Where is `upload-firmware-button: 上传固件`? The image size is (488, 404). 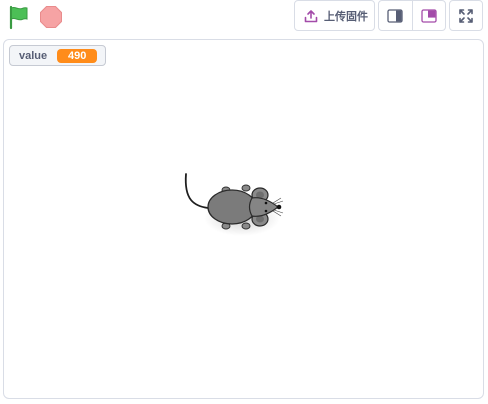 upload-firmware-button: 上传固件 is located at coordinates (334, 15).